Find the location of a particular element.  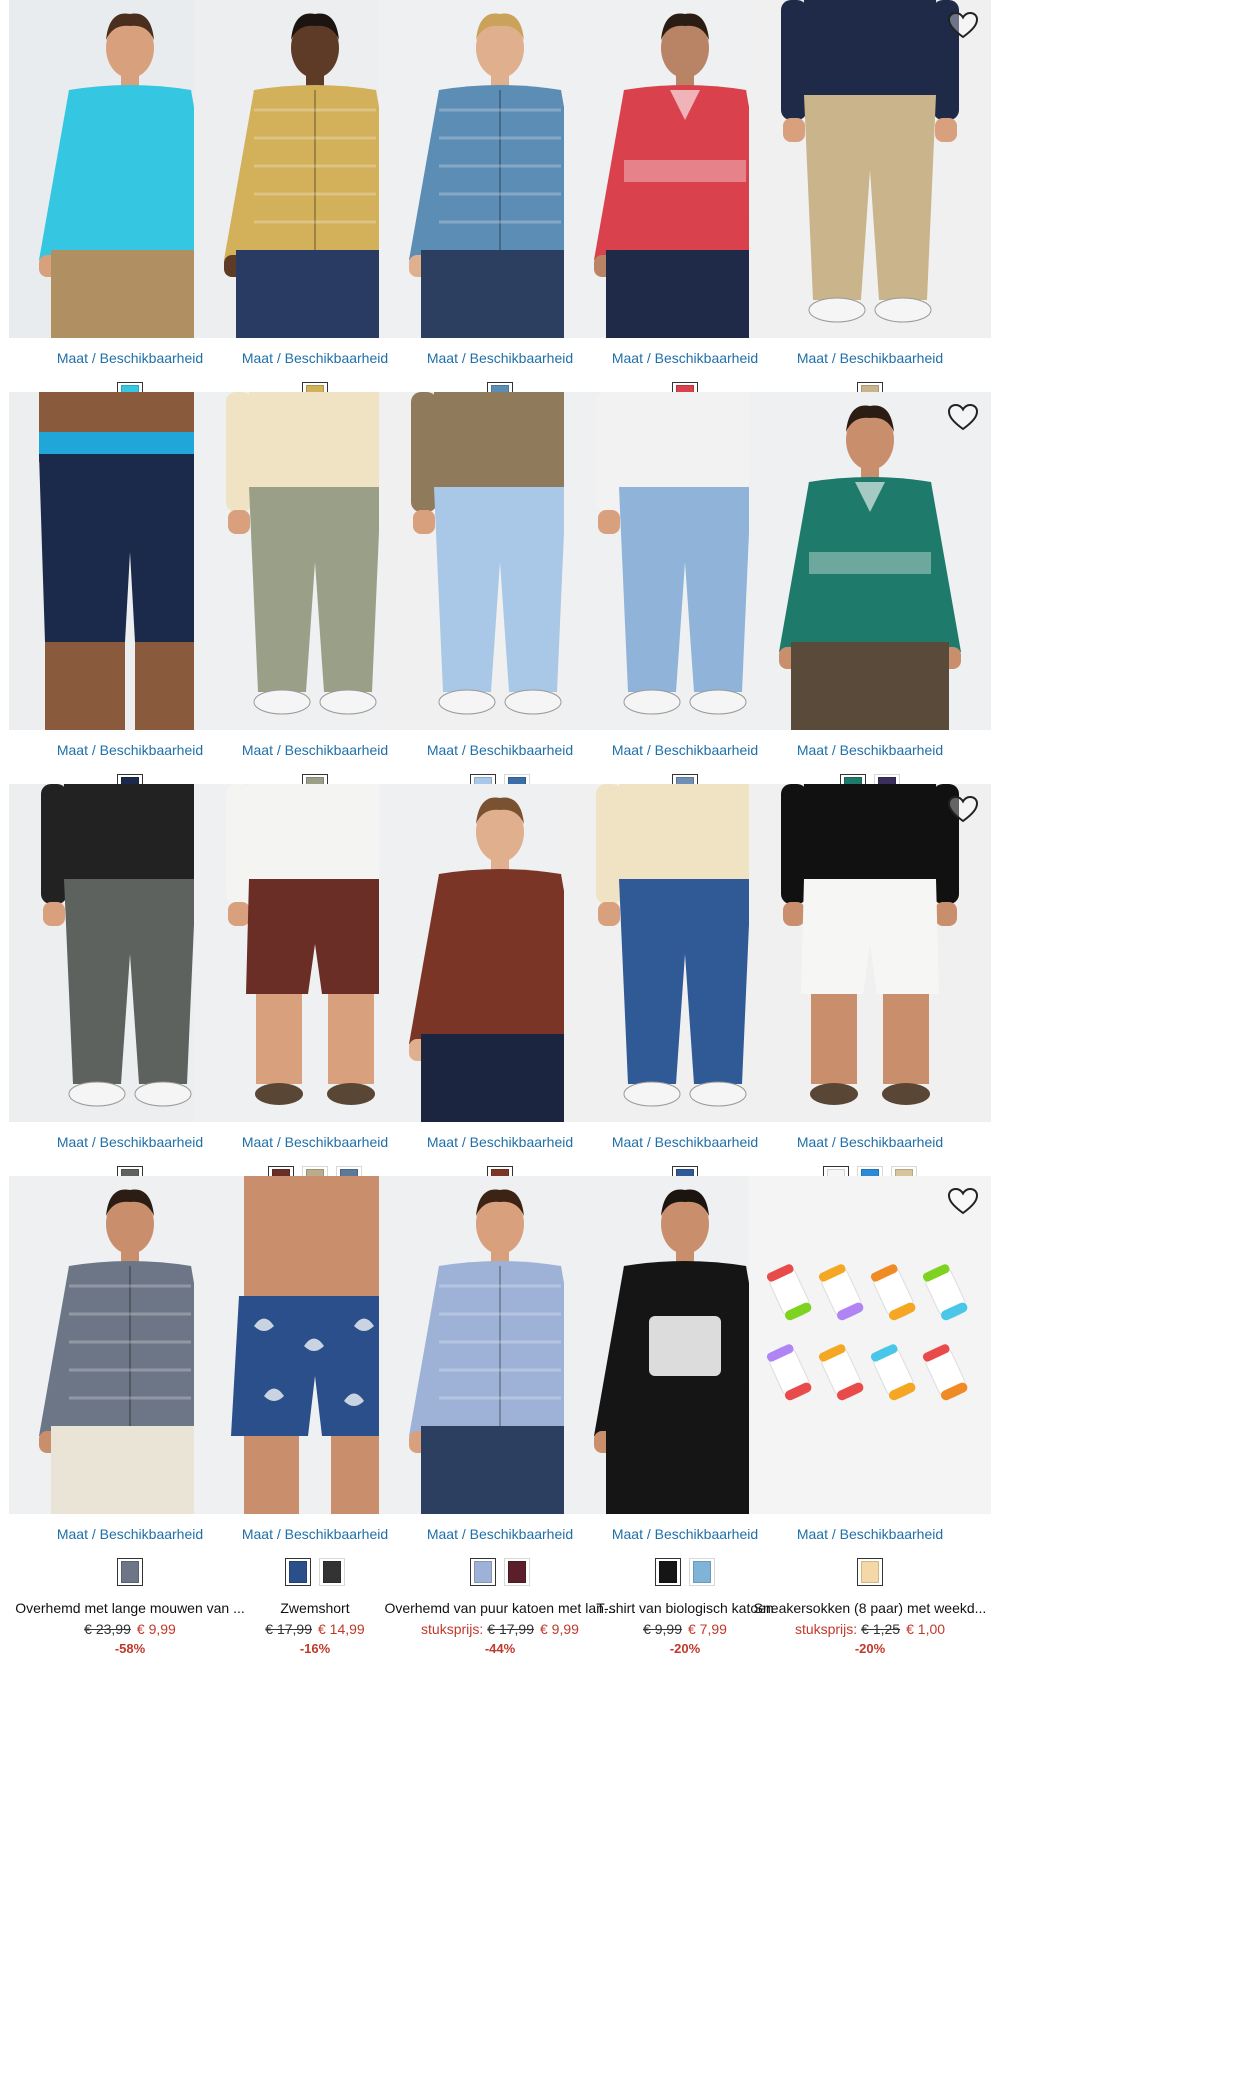

discount-badge: -20% is located at coordinates (870, 1648).